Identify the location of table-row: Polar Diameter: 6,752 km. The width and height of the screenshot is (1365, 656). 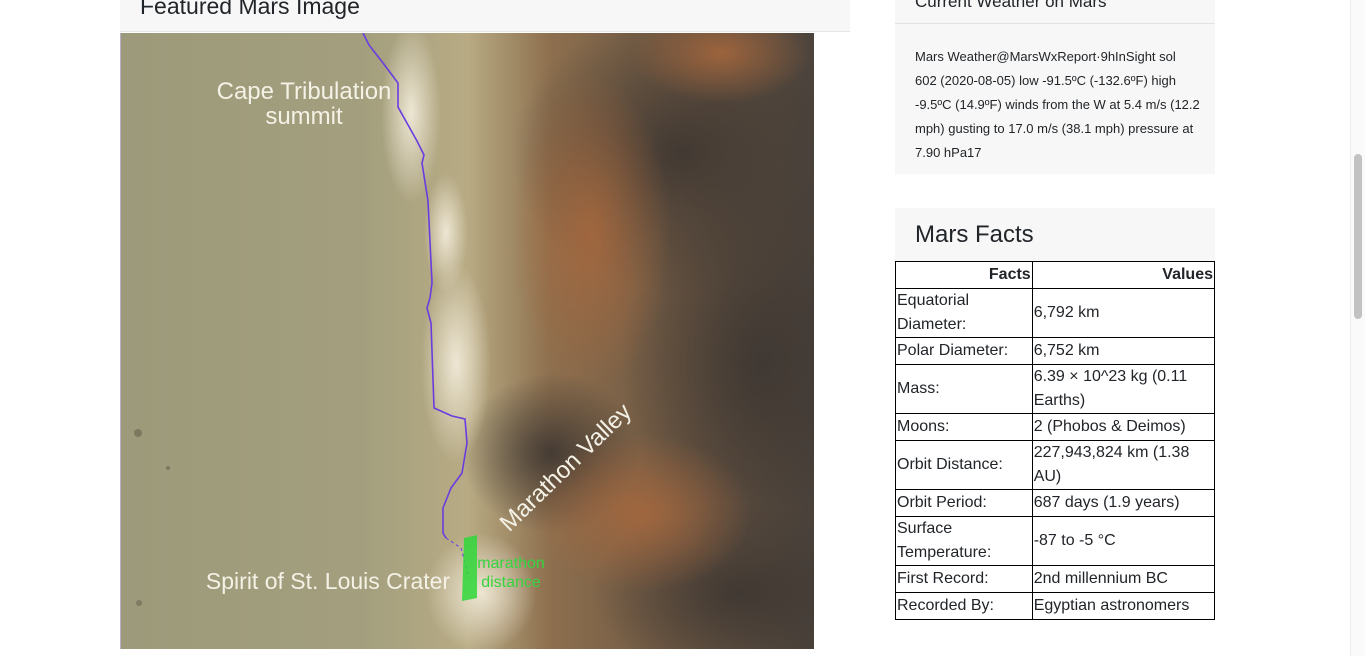
(1055, 351).